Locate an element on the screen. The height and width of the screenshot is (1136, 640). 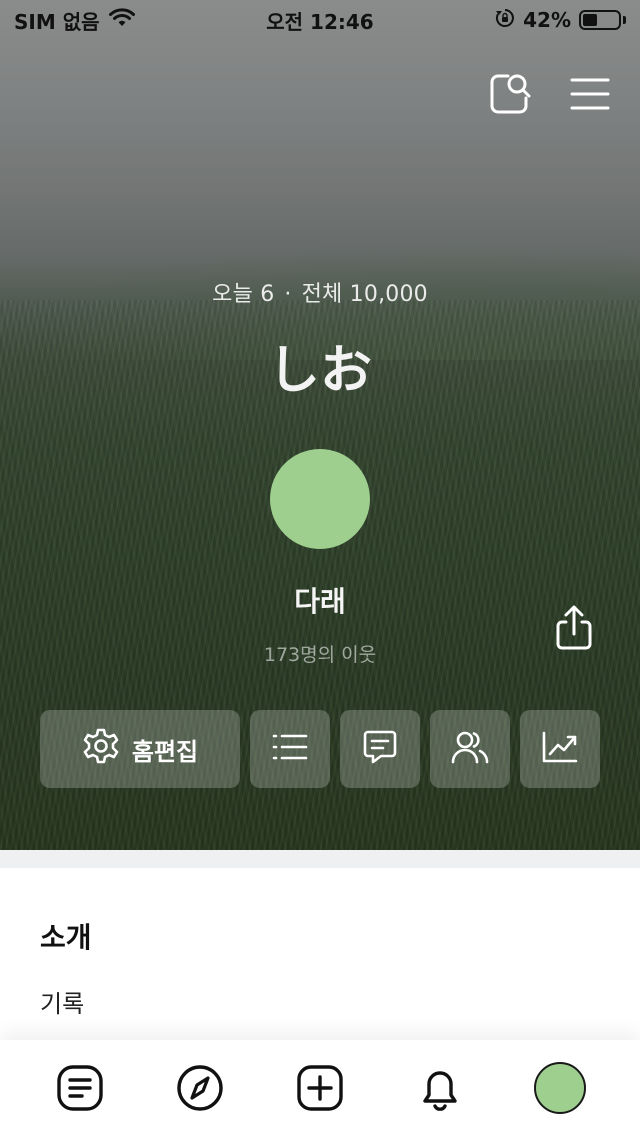
neighbors-button is located at coordinates (470, 749).